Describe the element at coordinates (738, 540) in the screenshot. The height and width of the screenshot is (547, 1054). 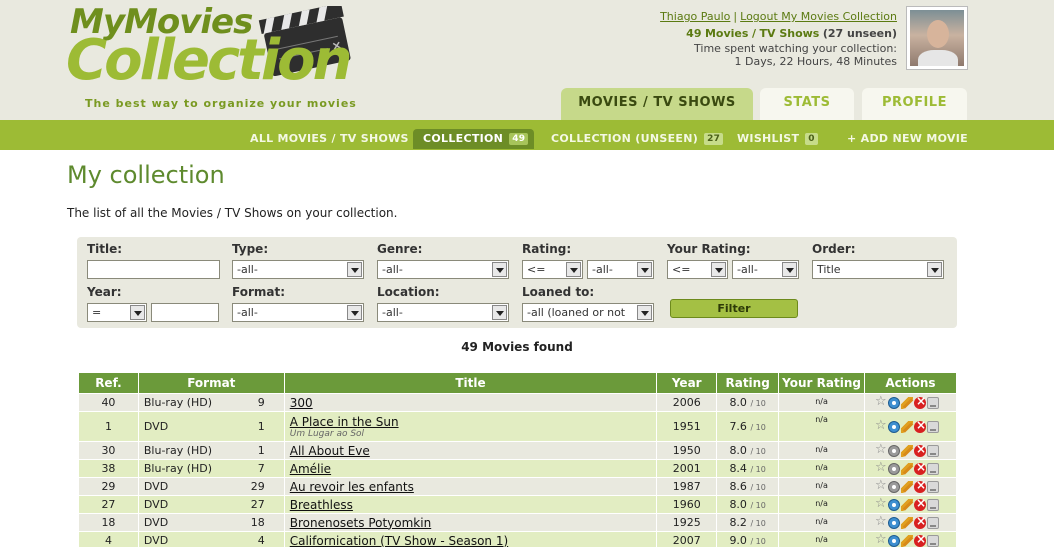
I see `rating-value: 9.0` at that location.